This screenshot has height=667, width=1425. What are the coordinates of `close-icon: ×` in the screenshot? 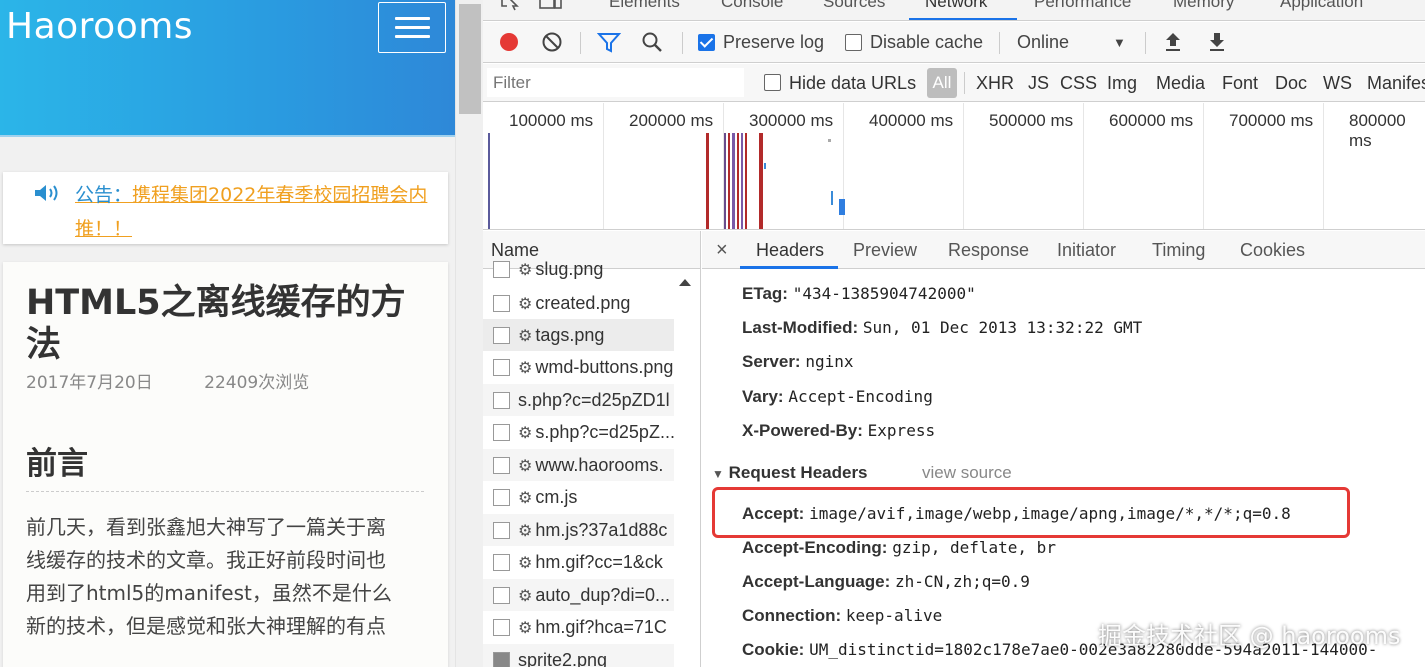 It's located at (722, 250).